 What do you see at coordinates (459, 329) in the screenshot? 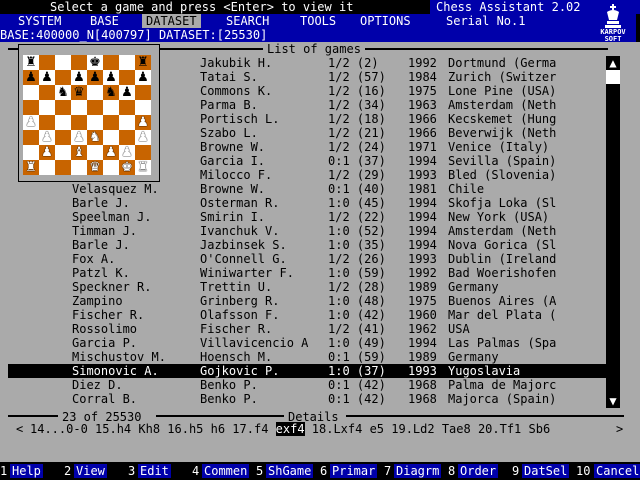
I see `cell-place: USA` at bounding box center [459, 329].